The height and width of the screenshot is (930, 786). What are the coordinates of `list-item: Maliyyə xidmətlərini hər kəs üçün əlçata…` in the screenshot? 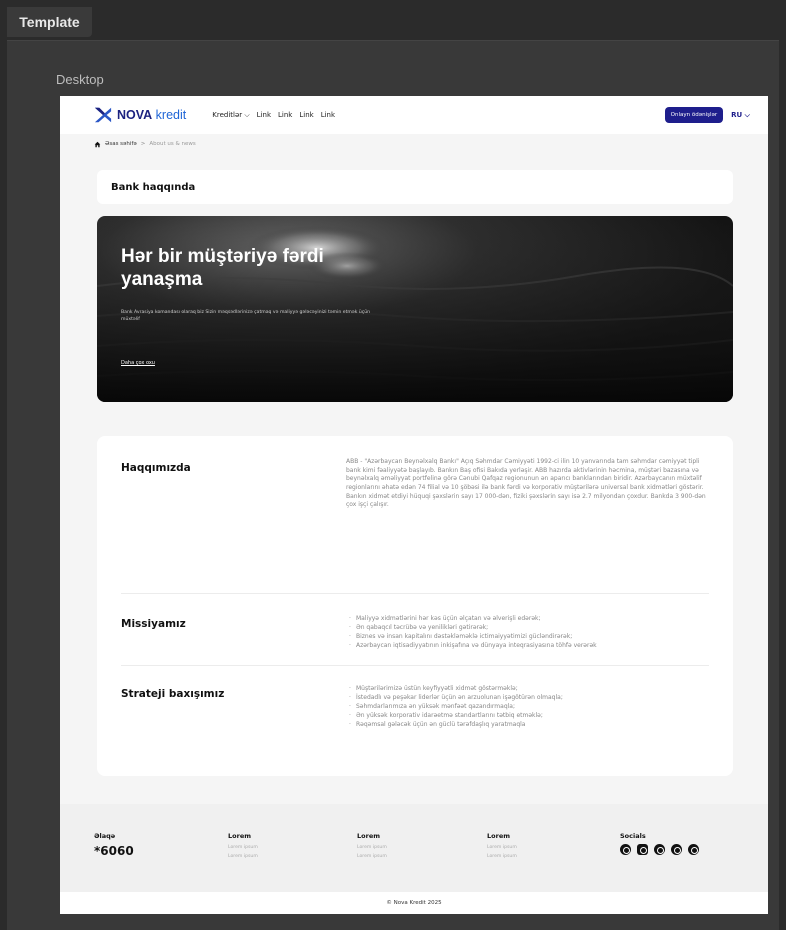 It's located at (471, 618).